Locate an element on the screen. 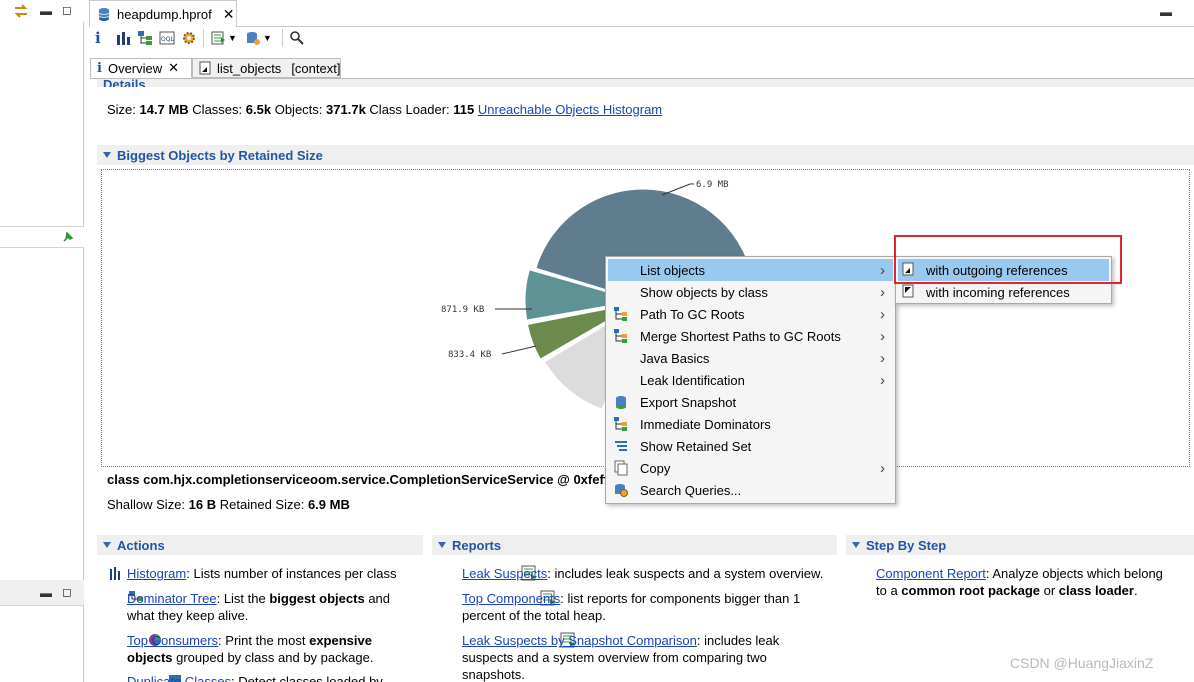  gear-icon is located at coordinates (189, 38).